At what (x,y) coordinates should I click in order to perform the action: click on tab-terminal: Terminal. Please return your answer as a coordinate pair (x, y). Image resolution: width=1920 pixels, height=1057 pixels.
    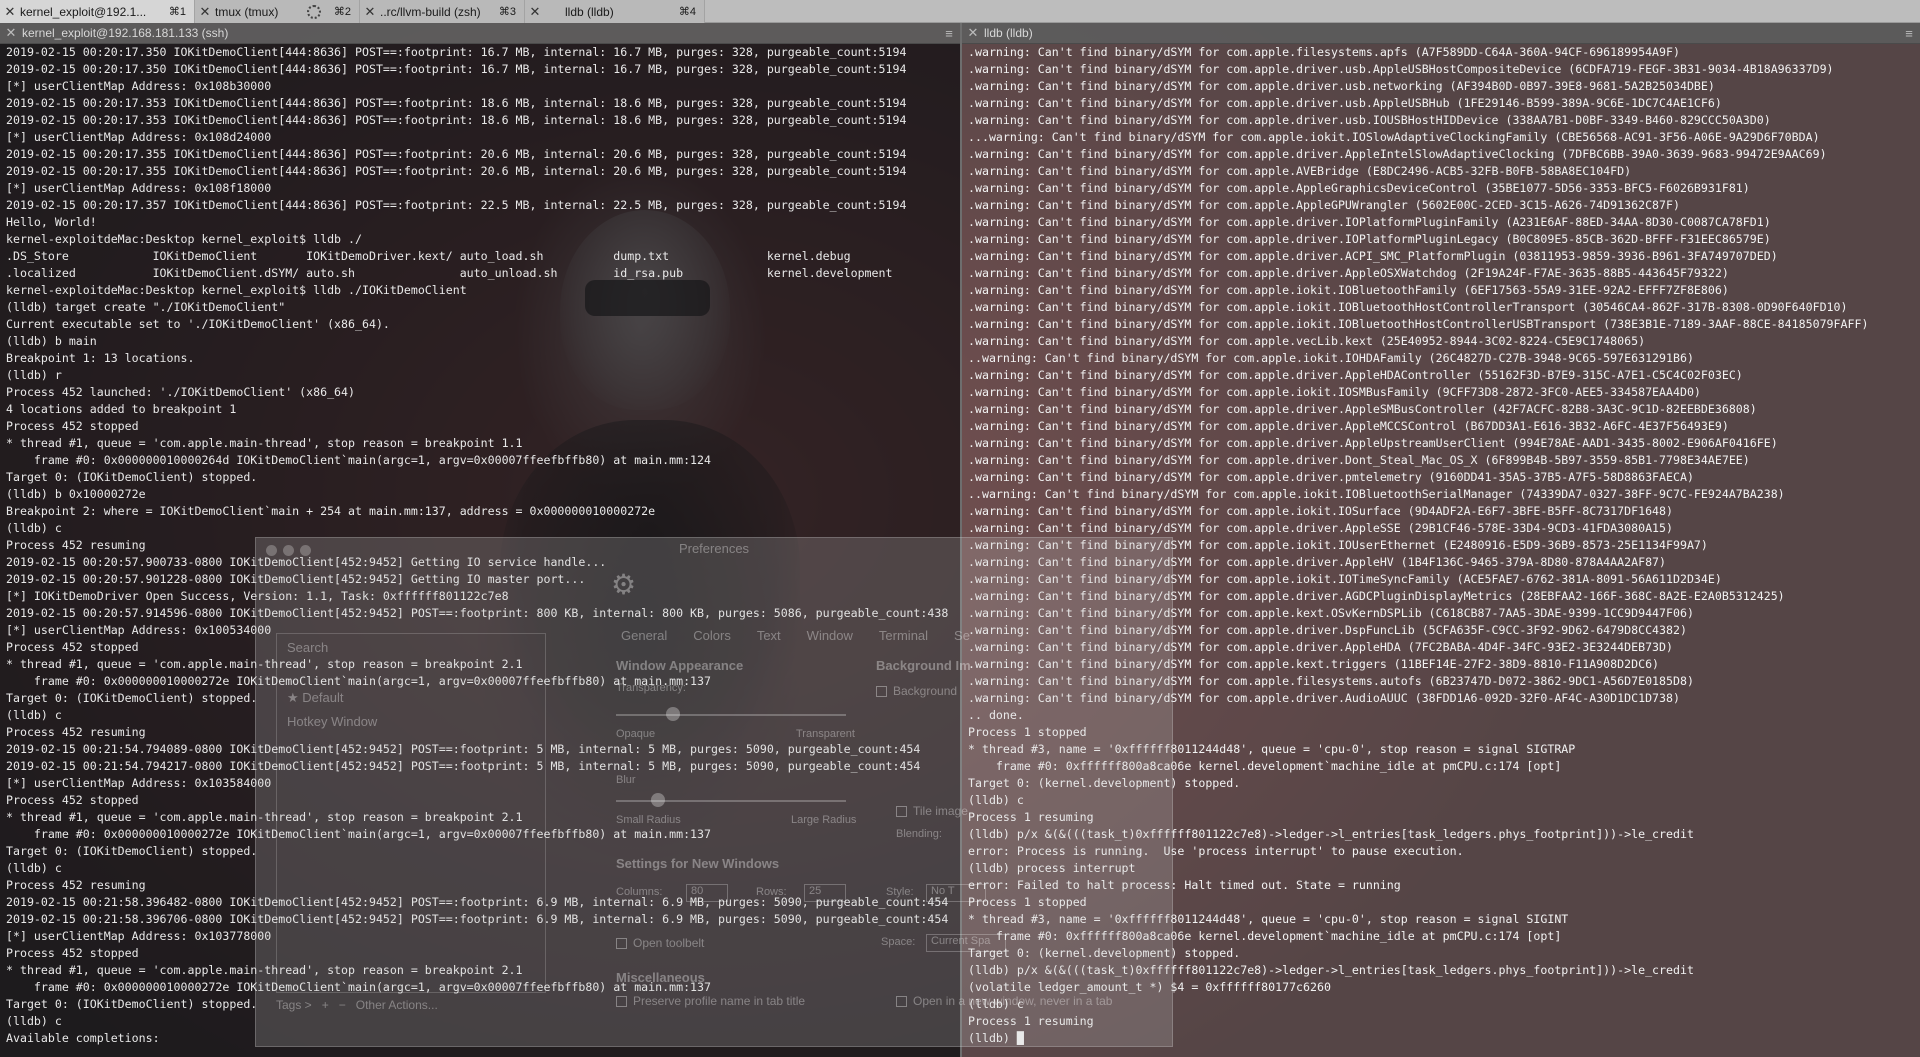
    Looking at the image, I should click on (903, 635).